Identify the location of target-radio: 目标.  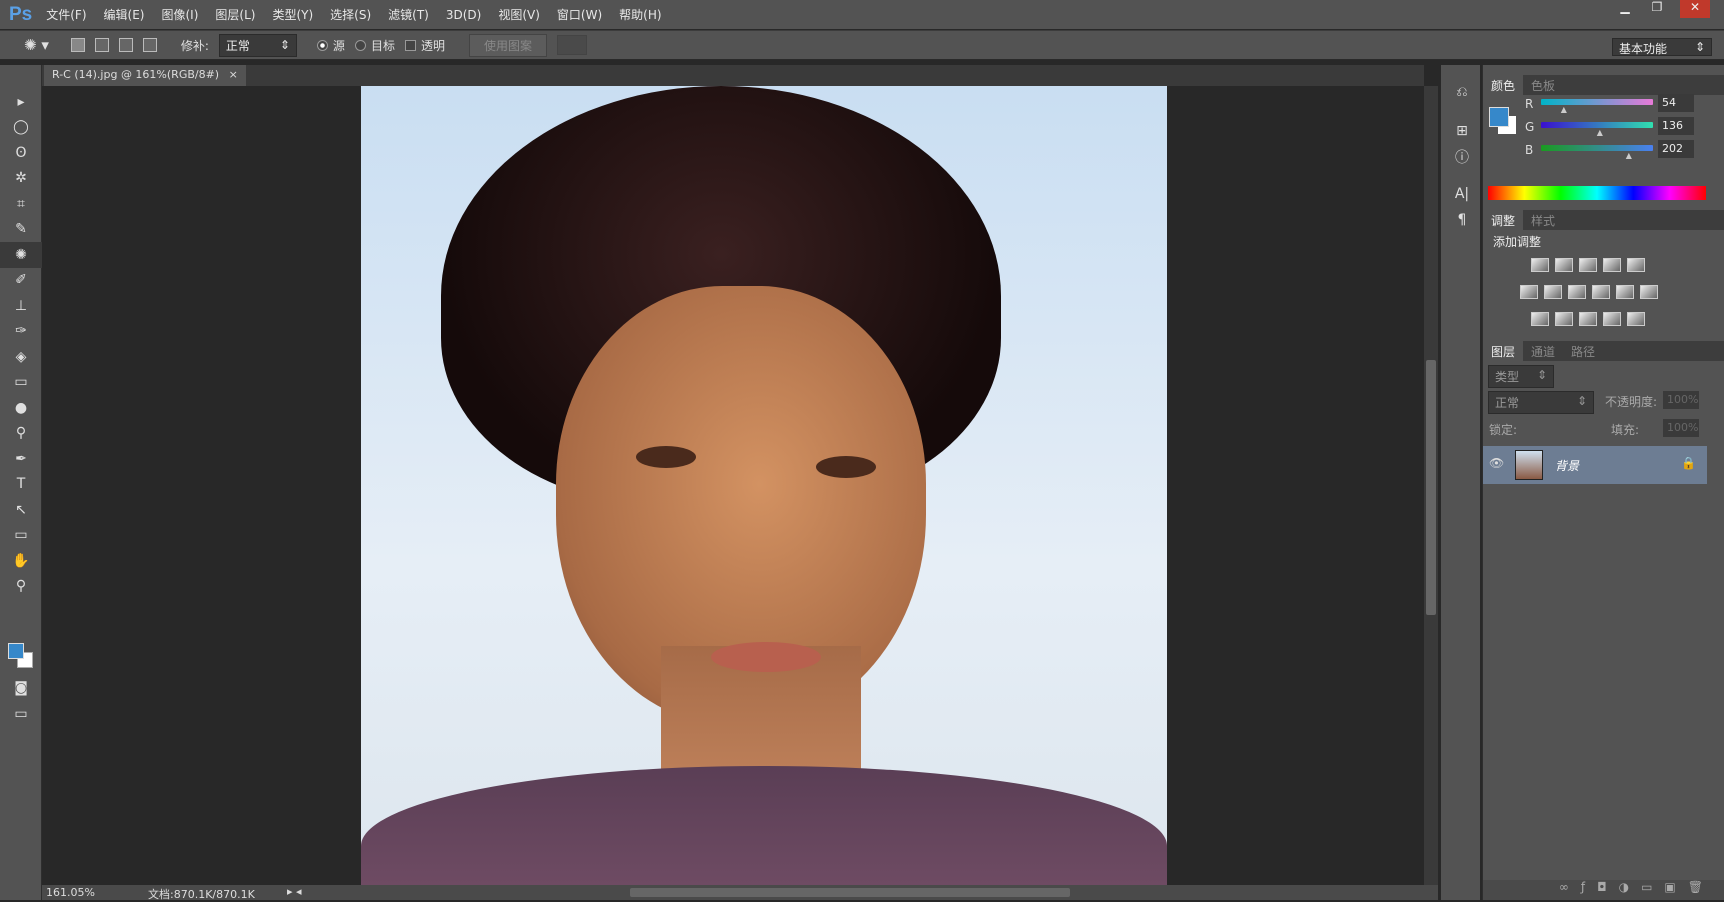
(374, 45).